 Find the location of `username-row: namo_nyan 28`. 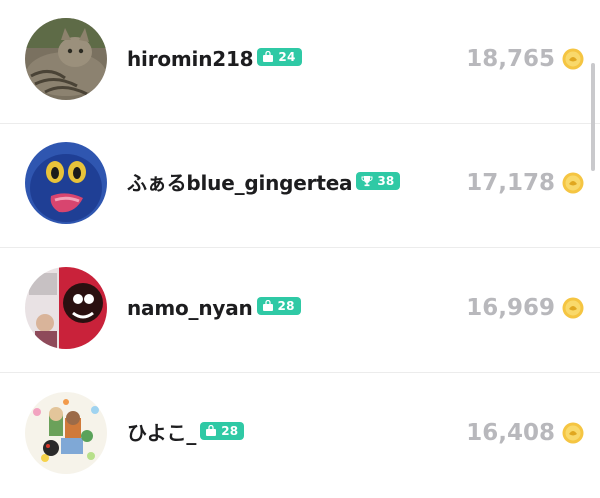

username-row: namo_nyan 28 is located at coordinates (214, 308).